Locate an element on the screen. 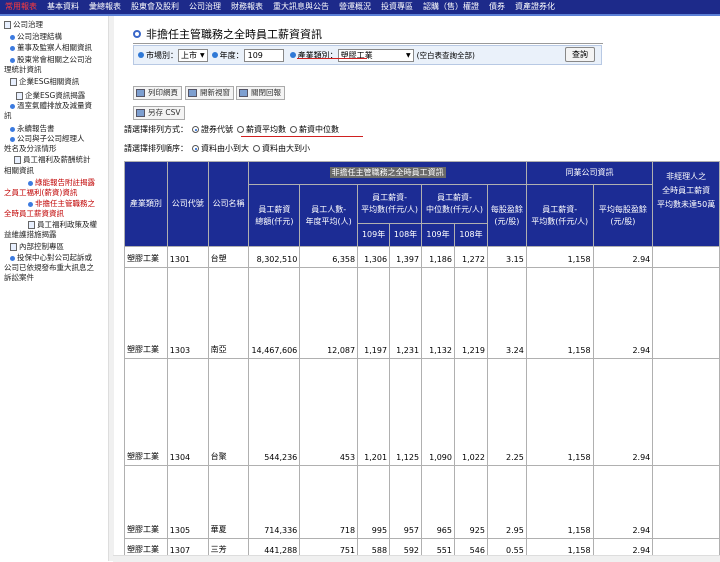 The height and width of the screenshot is (562, 720). cell-count: 453 is located at coordinates (329, 412).